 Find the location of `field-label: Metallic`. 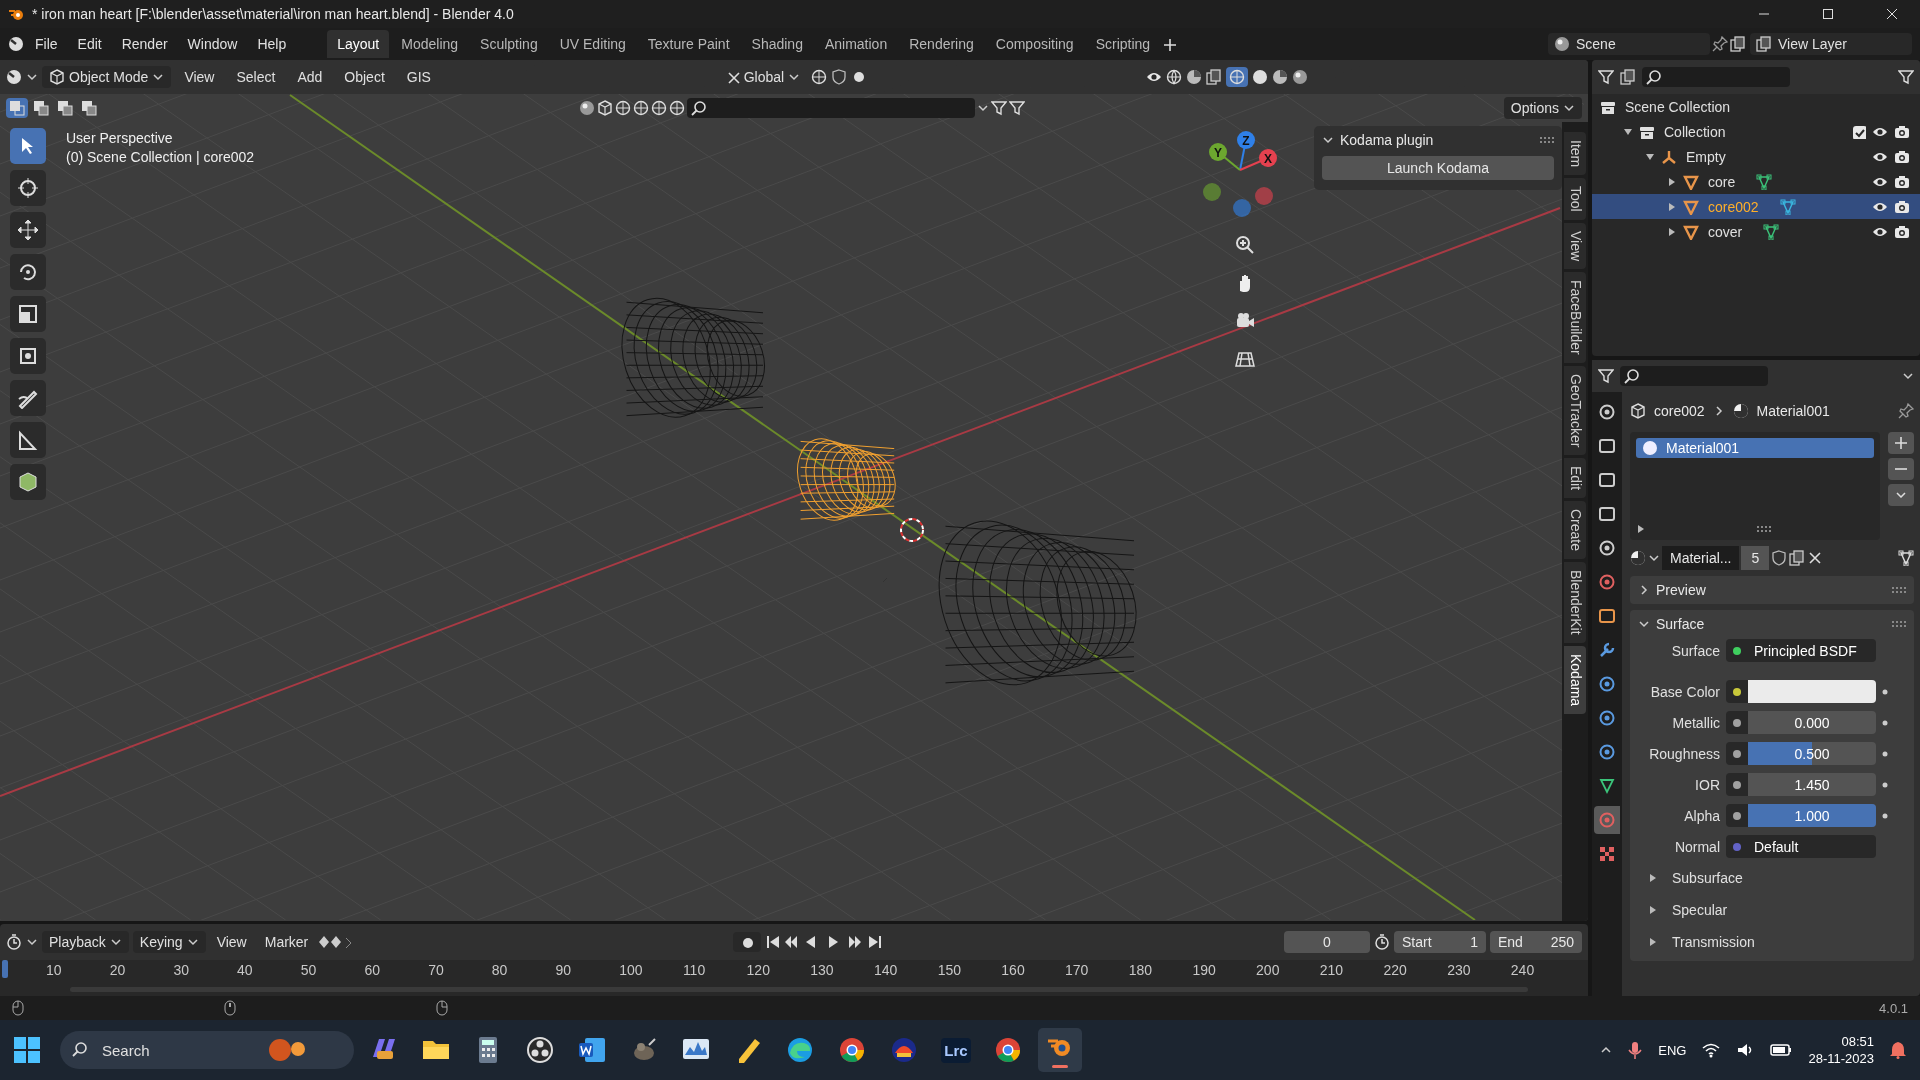

field-label: Metallic is located at coordinates (1695, 722).